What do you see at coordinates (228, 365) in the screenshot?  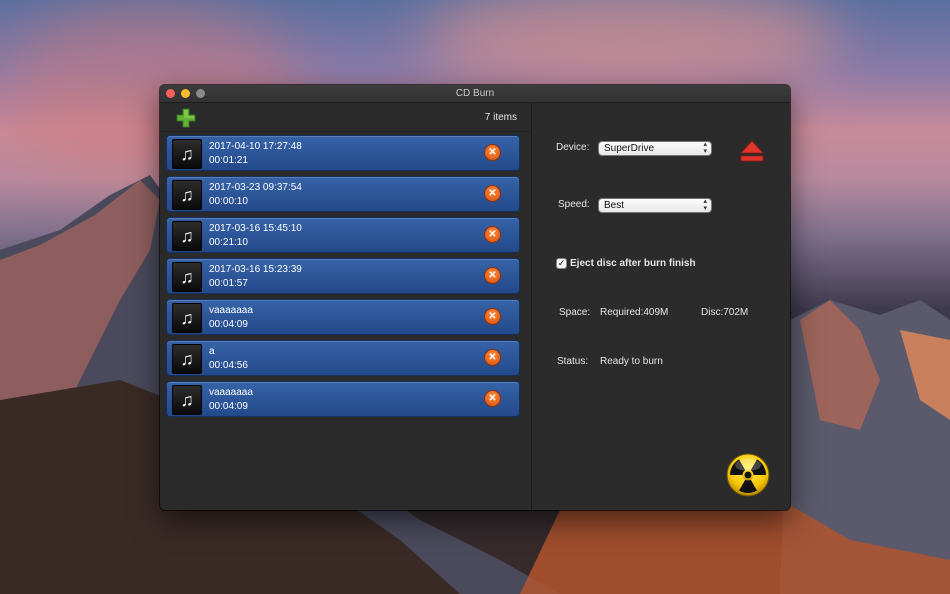 I see `track-duration: 00:04:56` at bounding box center [228, 365].